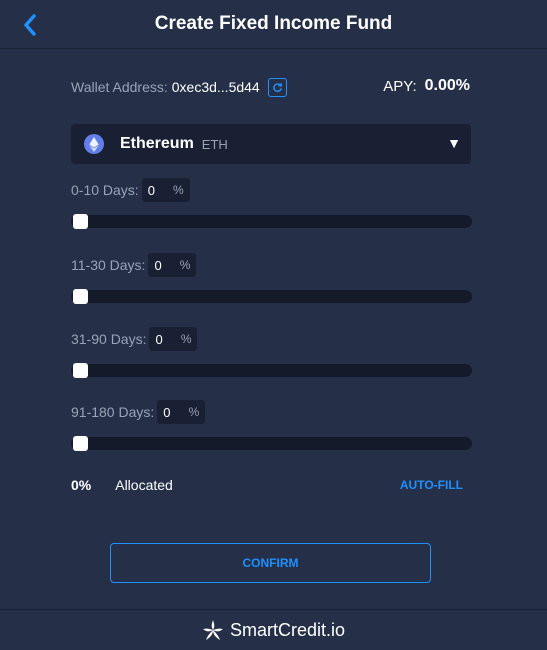  Describe the element at coordinates (454, 143) in the screenshot. I see `caret-down-icon: ▼` at that location.